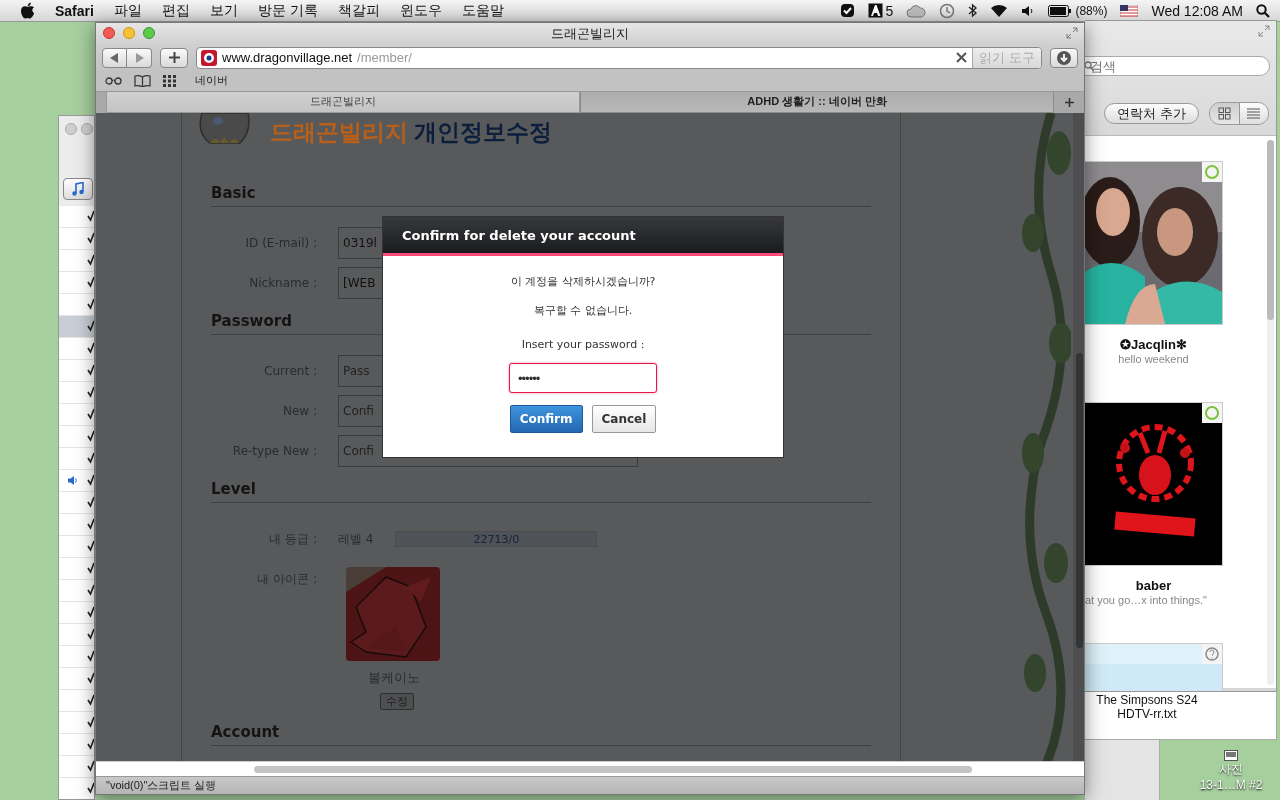 The image size is (1280, 800). What do you see at coordinates (1060, 10) in the screenshot?
I see `battery-icon` at bounding box center [1060, 10].